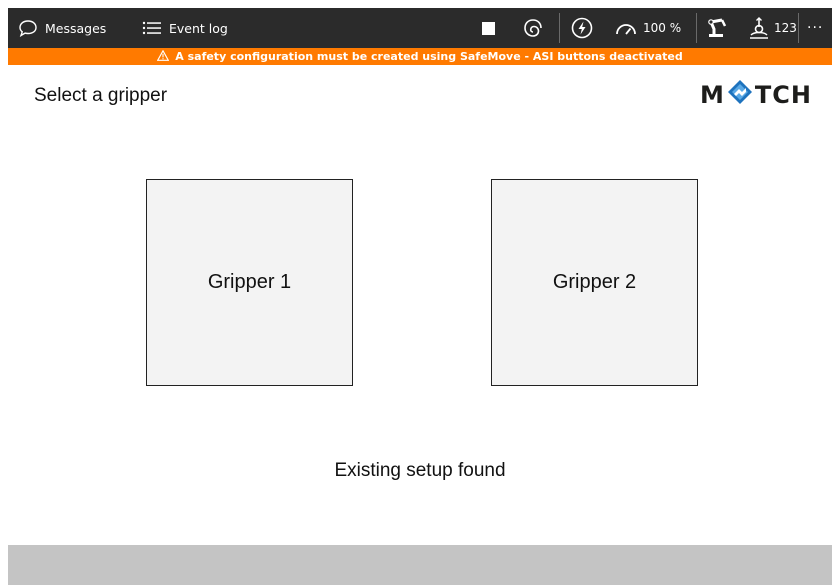 The image size is (838, 585). What do you see at coordinates (783, 95) in the screenshot?
I see `logo-text-right: TCH` at bounding box center [783, 95].